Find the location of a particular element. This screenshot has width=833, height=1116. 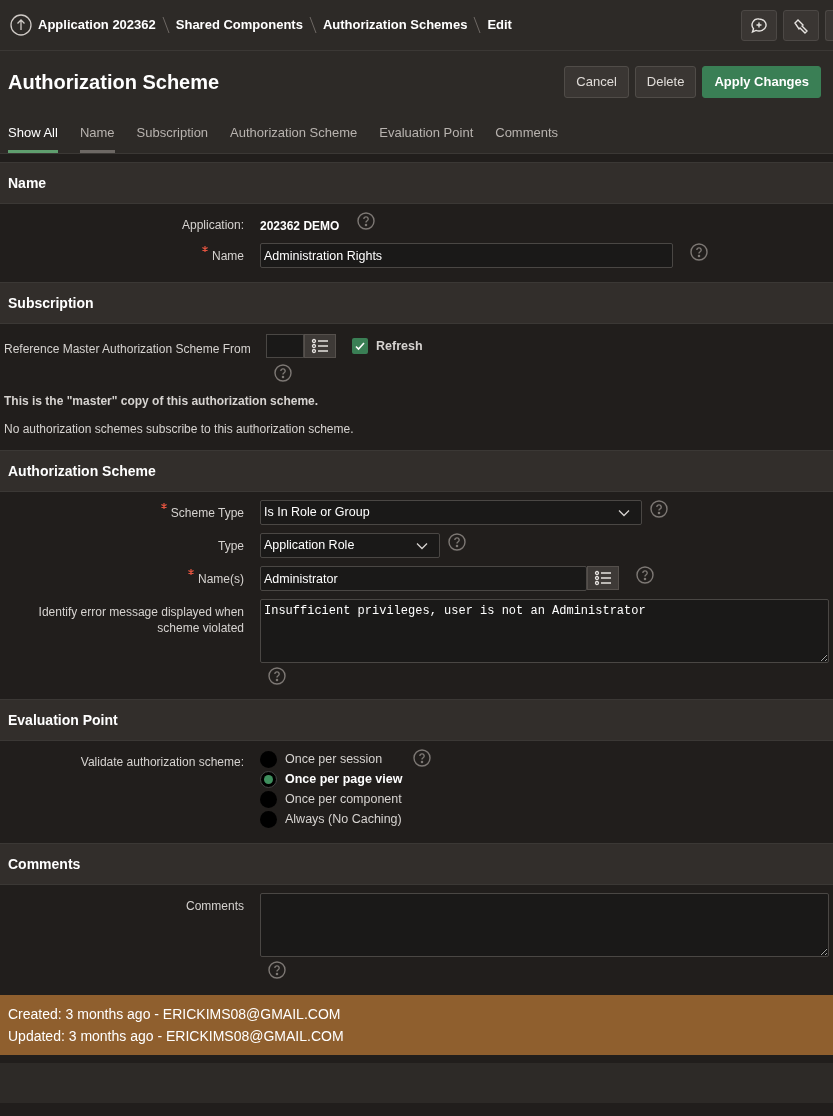

tab: Subscription is located at coordinates (172, 133).